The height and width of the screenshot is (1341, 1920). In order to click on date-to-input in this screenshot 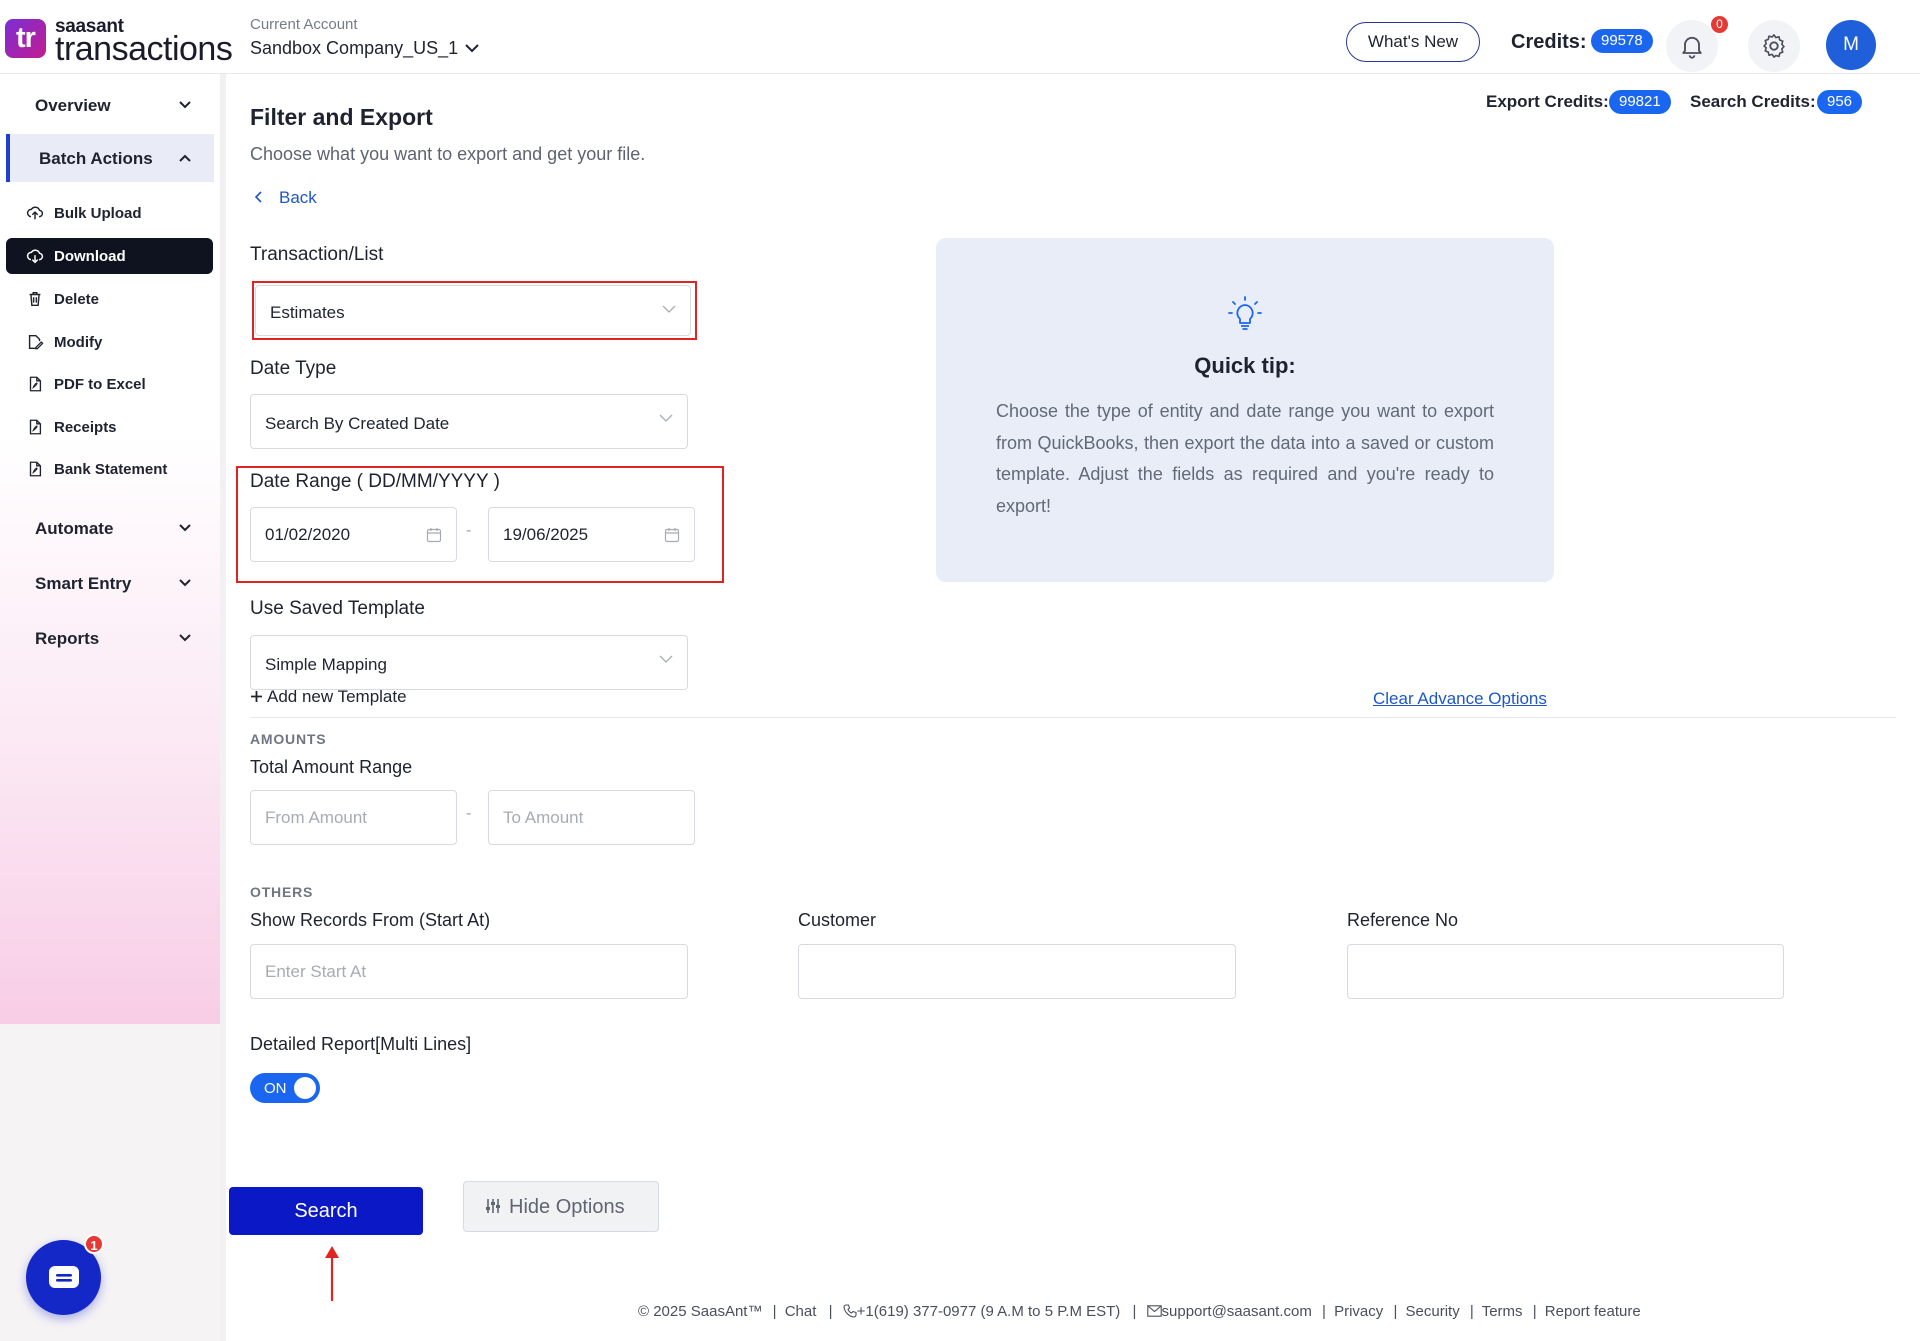, I will do `click(591, 534)`.